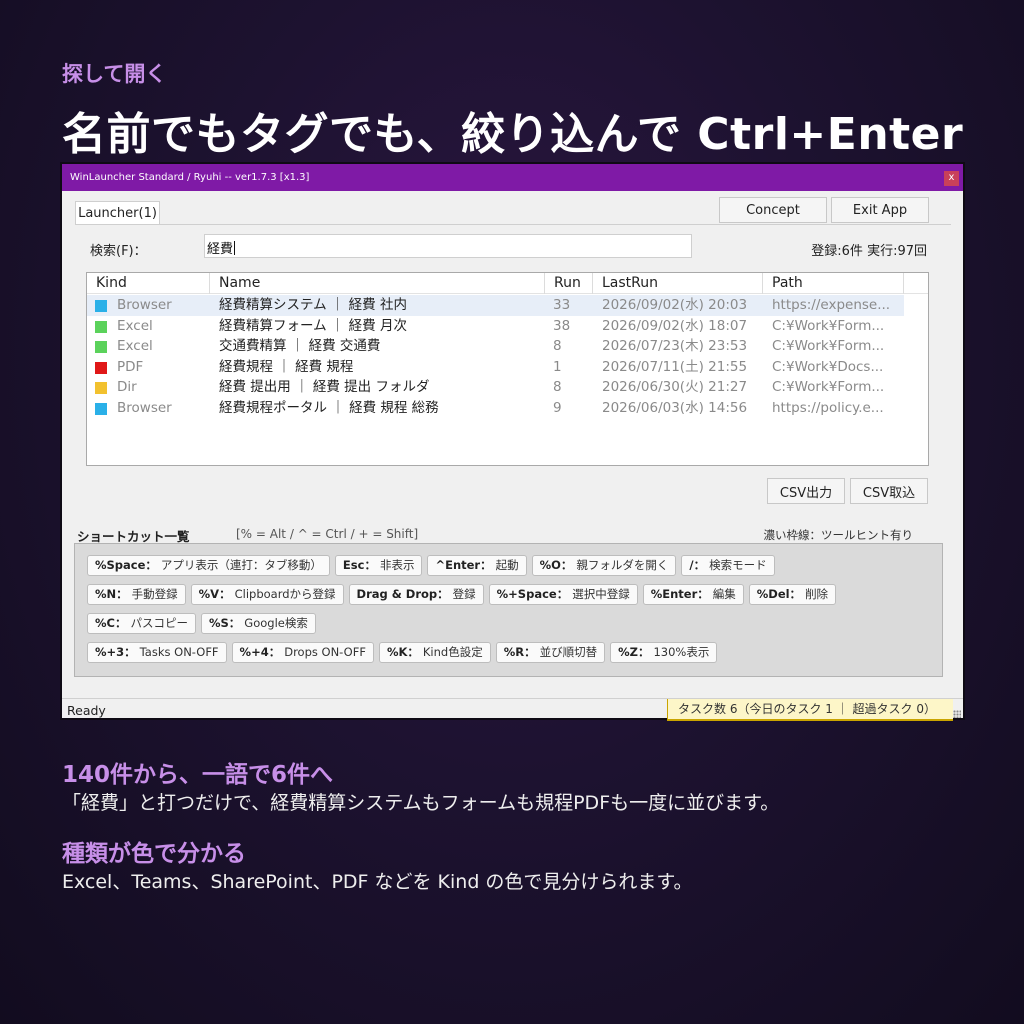 The width and height of the screenshot is (1024, 1024). I want to click on shortcut-chip: %Enter： 編集, so click(693, 594).